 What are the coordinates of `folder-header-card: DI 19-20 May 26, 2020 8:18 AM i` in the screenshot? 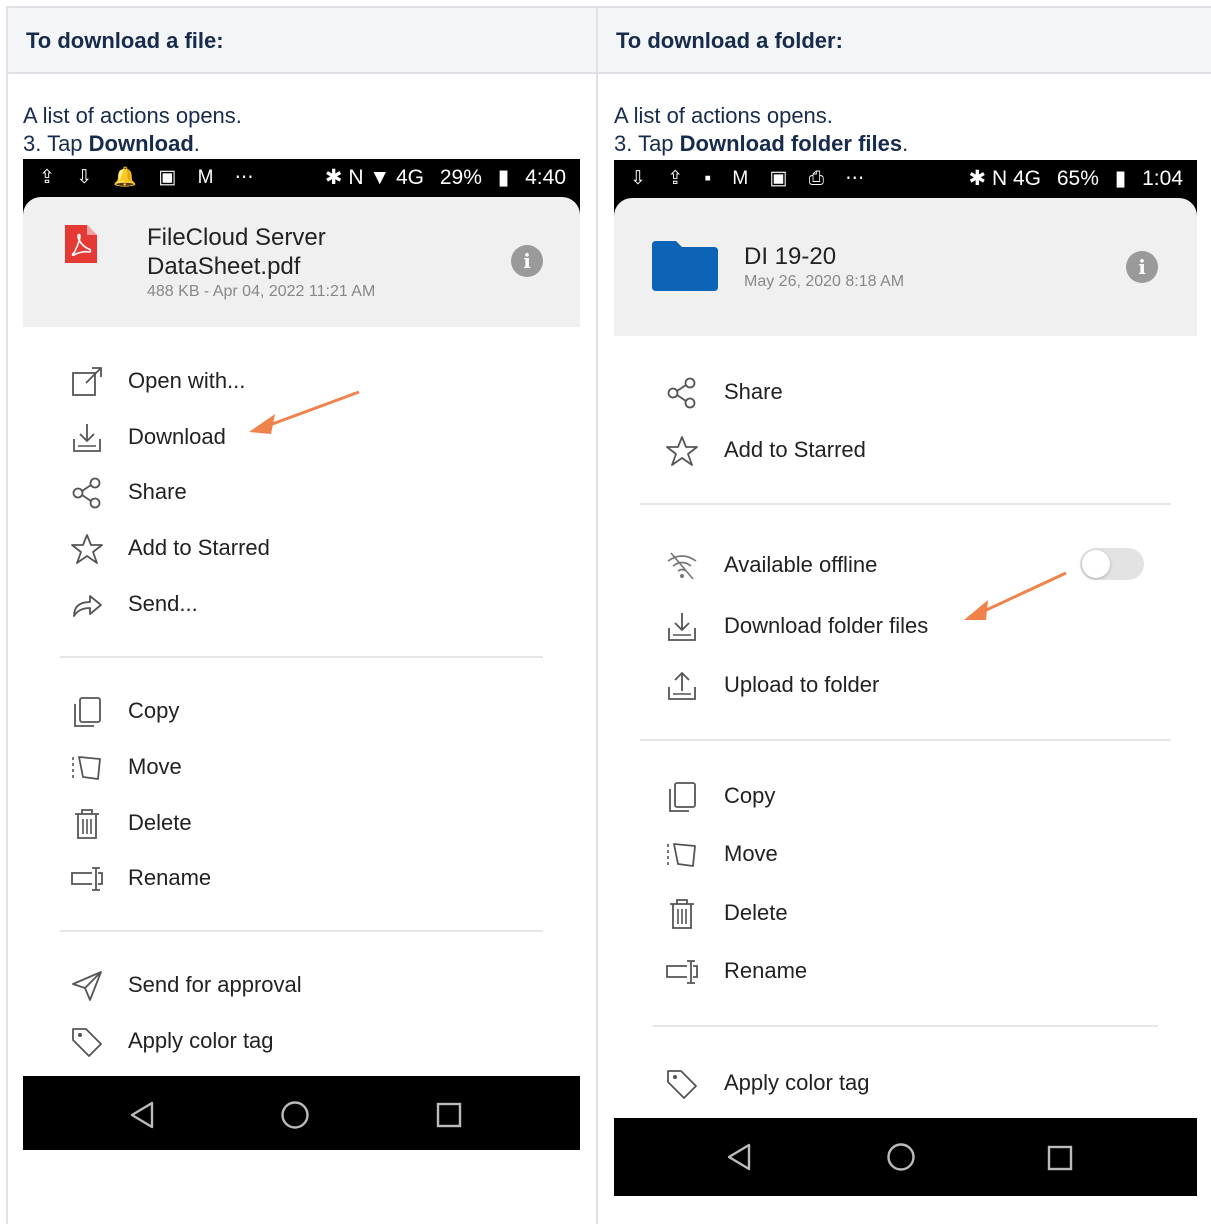 It's located at (905, 267).